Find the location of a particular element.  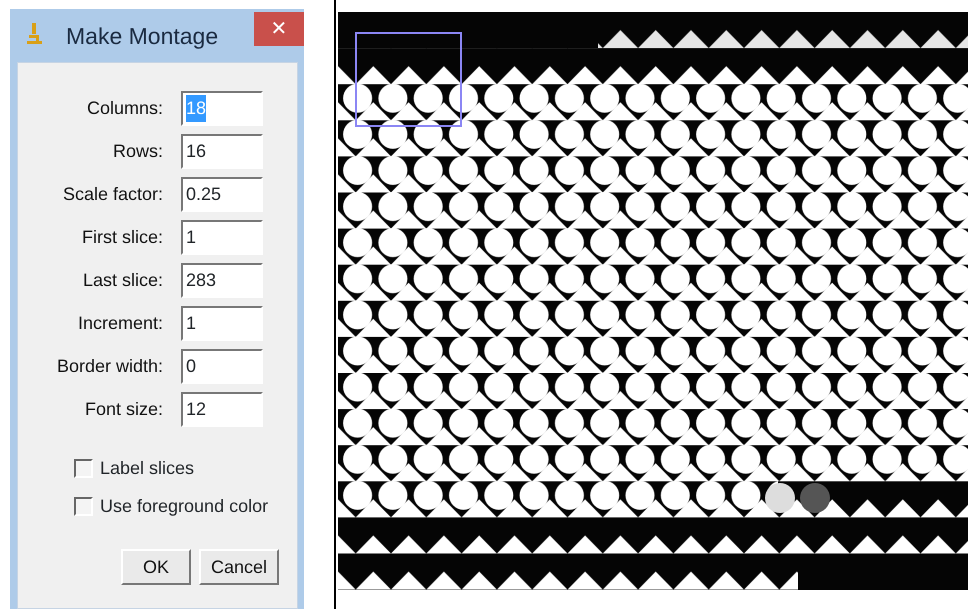

field-label: First slice: is located at coordinates (122, 237).